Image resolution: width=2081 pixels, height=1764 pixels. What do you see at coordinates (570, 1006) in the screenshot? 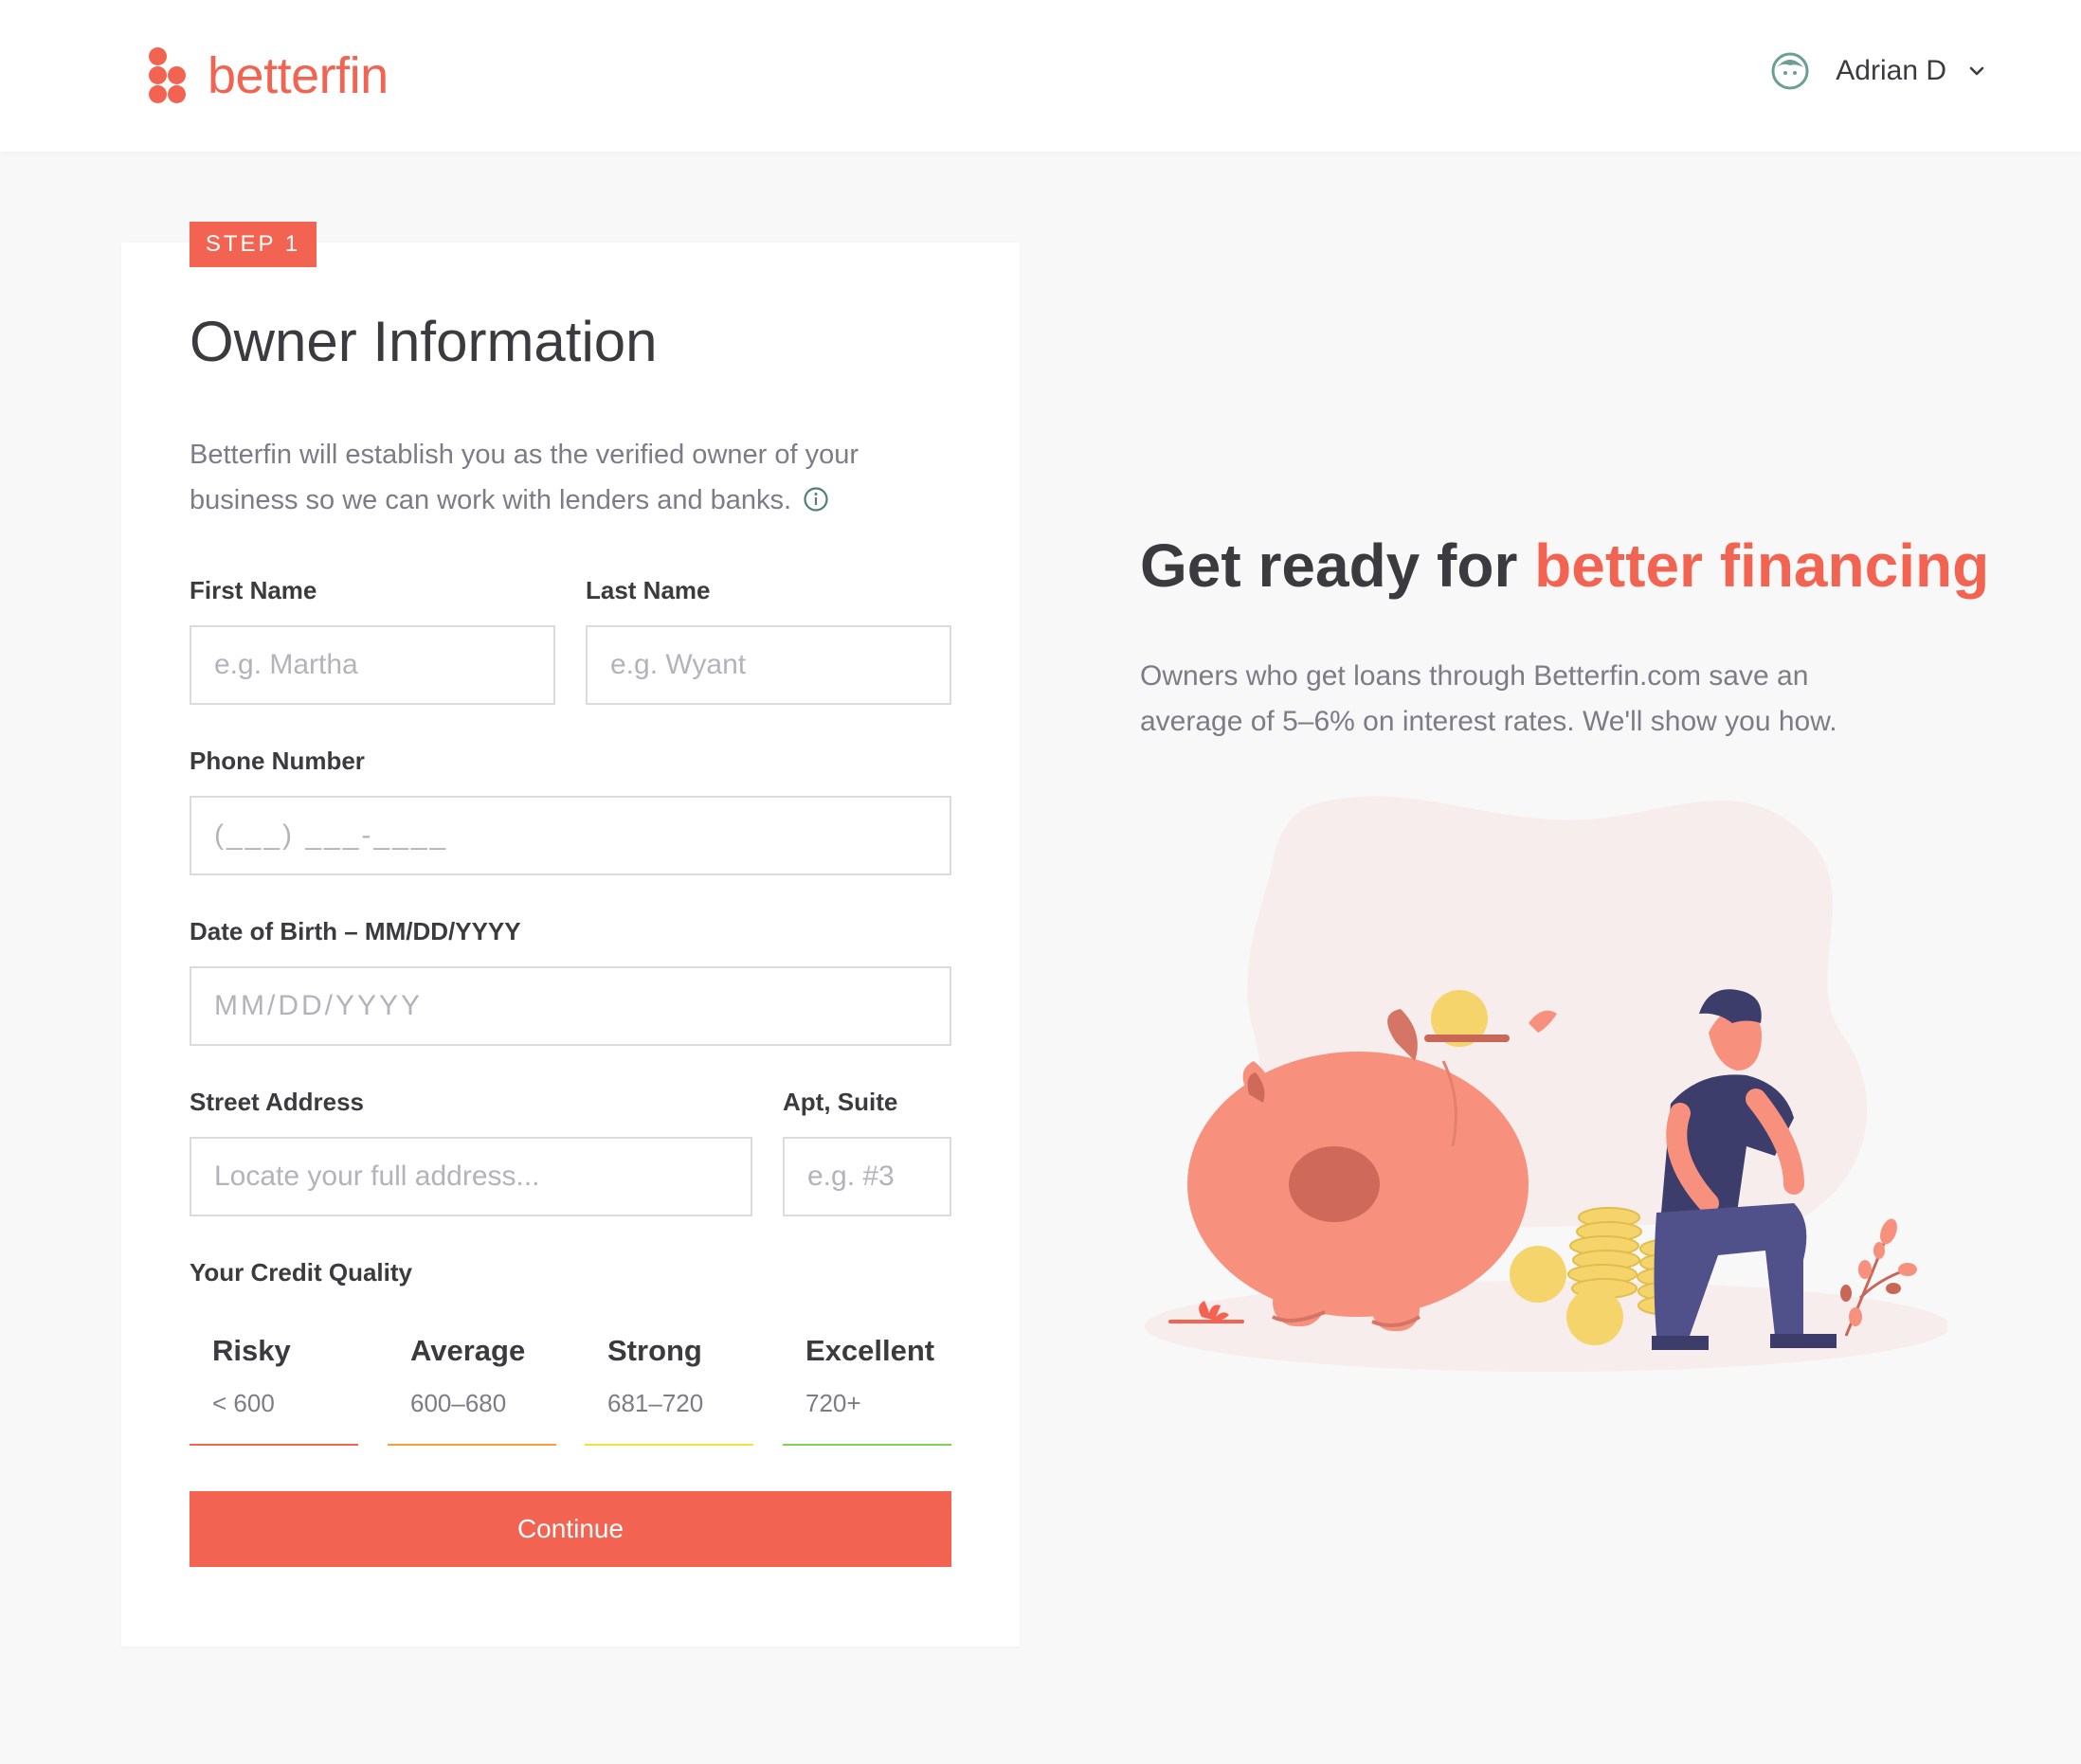
I see `dob-input` at bounding box center [570, 1006].